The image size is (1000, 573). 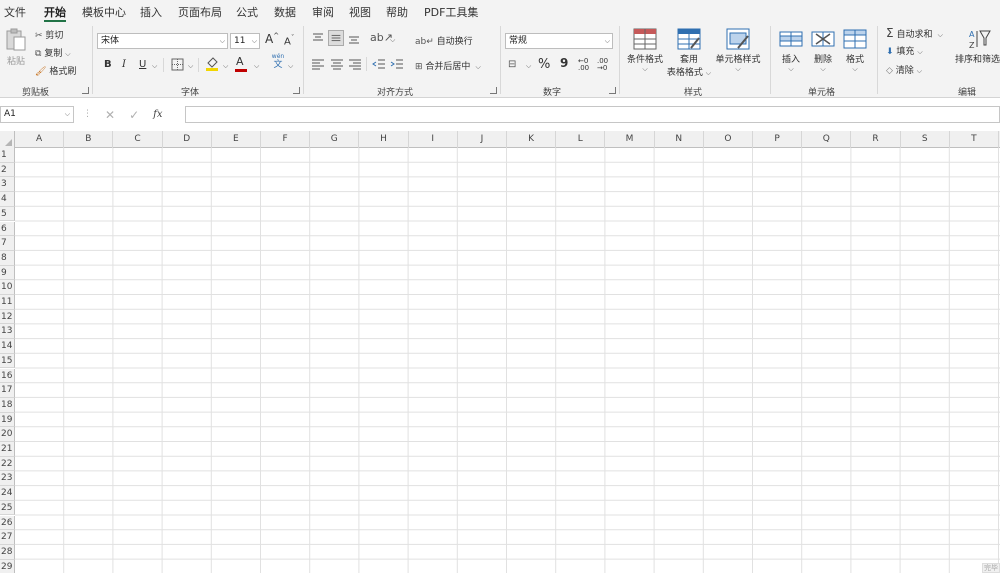 What do you see at coordinates (7, 332) in the screenshot?
I see `row-header-13: 13` at bounding box center [7, 332].